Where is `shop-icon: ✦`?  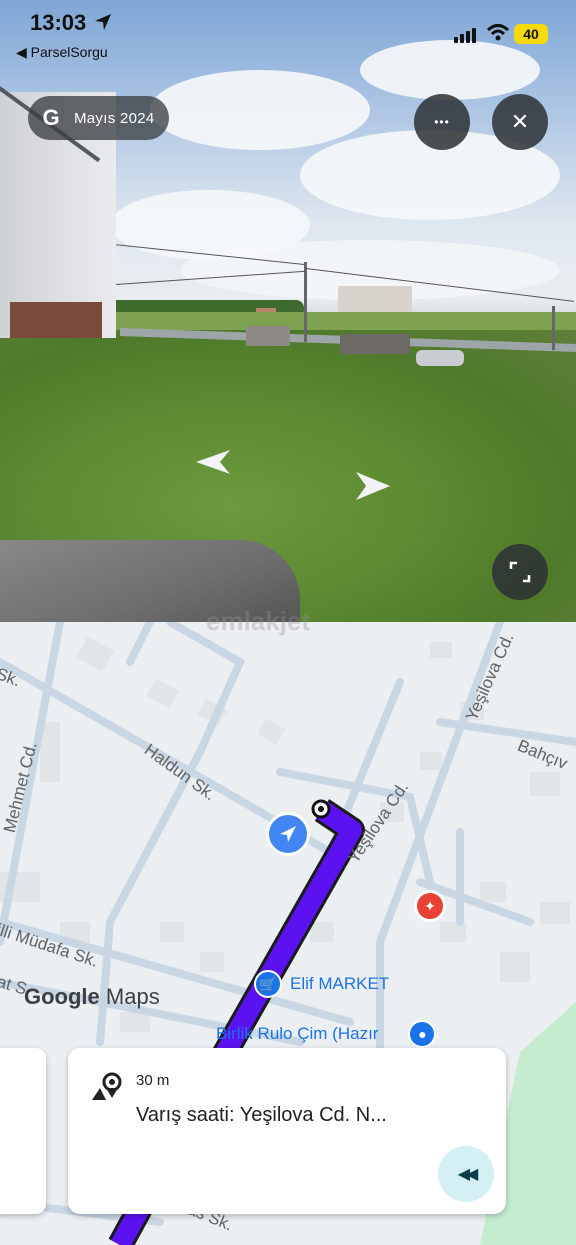 shop-icon: ✦ is located at coordinates (430, 905).